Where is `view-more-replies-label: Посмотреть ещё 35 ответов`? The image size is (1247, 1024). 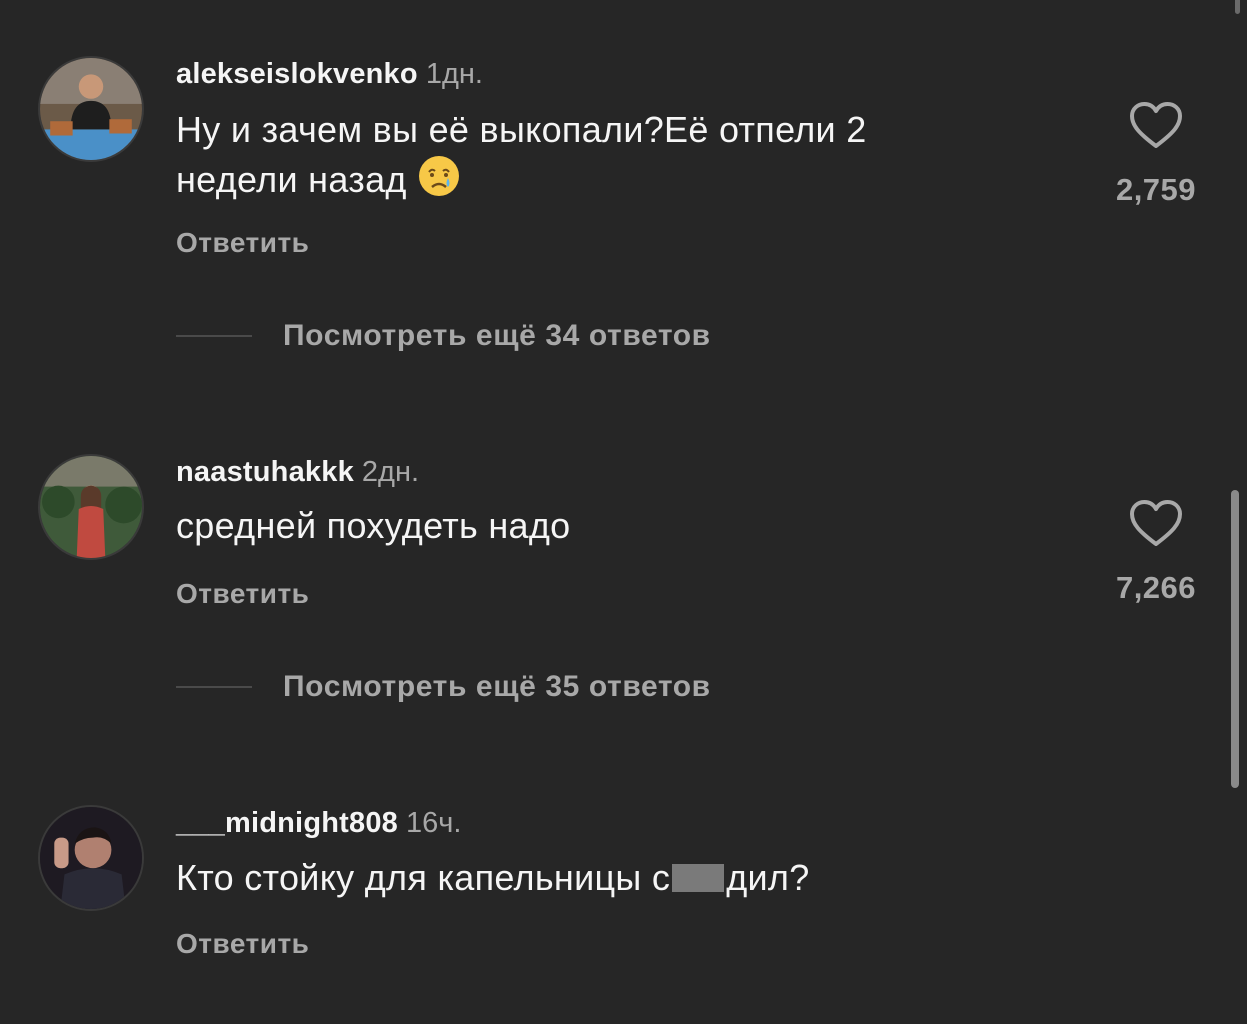
view-more-replies-label: Посмотреть ещё 35 ответов is located at coordinates (497, 686).